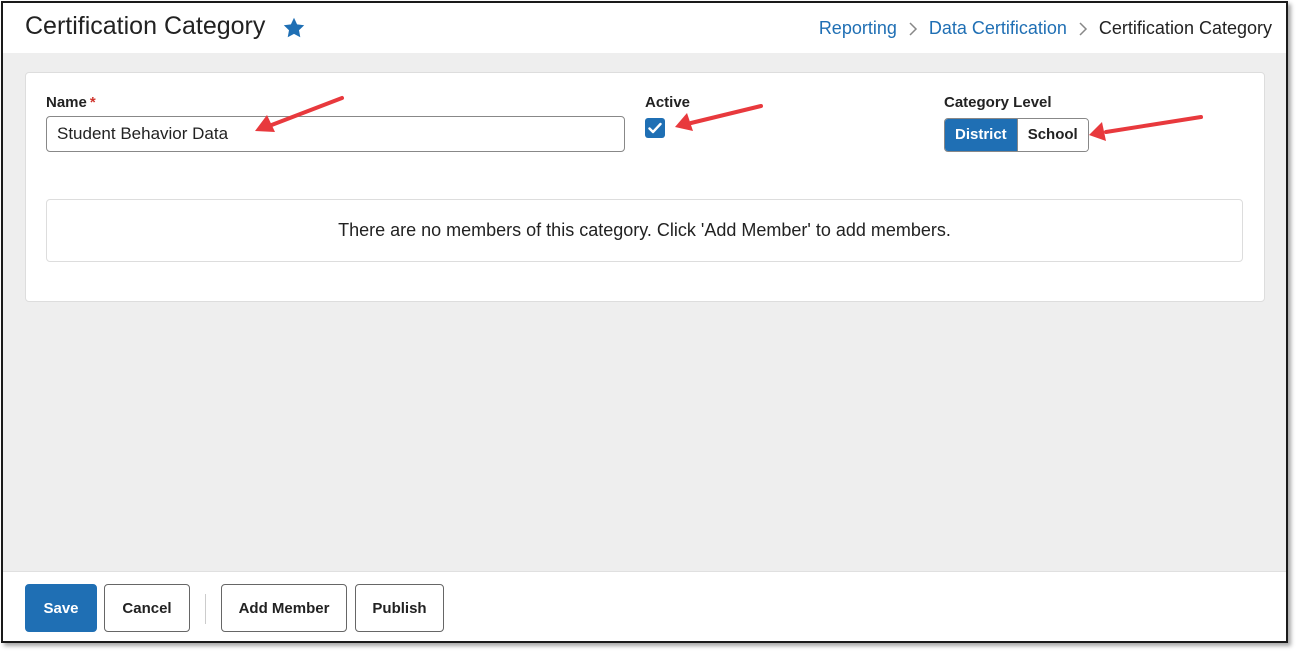  What do you see at coordinates (858, 28) in the screenshot?
I see `breadcrumb-reporting: Reporting` at bounding box center [858, 28].